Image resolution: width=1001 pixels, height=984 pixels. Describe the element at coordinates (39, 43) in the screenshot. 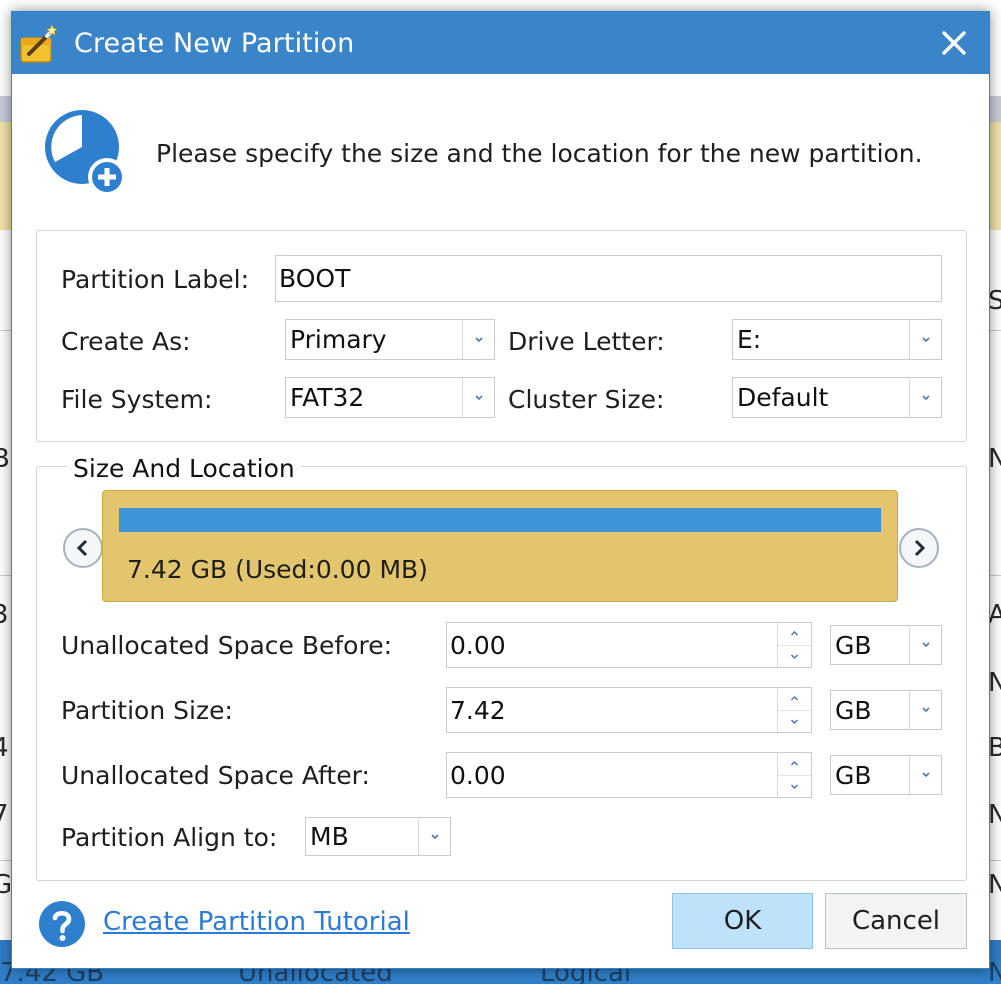

I see `wizard-icon` at that location.